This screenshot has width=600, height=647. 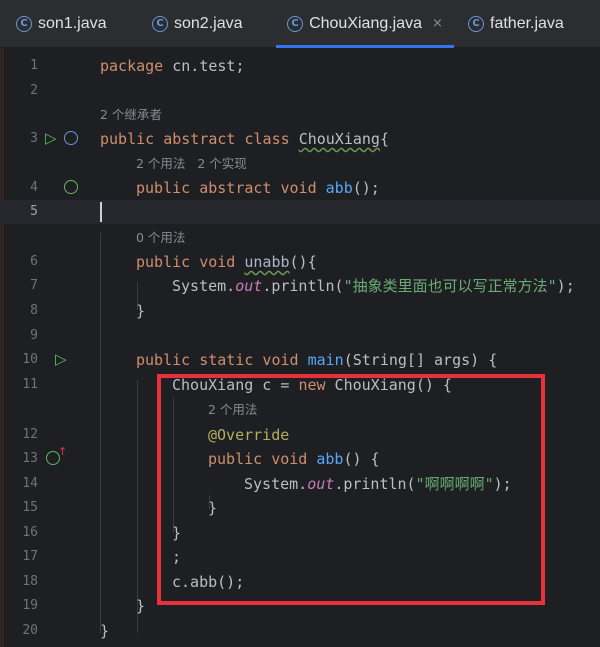 I want to click on code-text: package cn.test;, so click(x=172, y=66).